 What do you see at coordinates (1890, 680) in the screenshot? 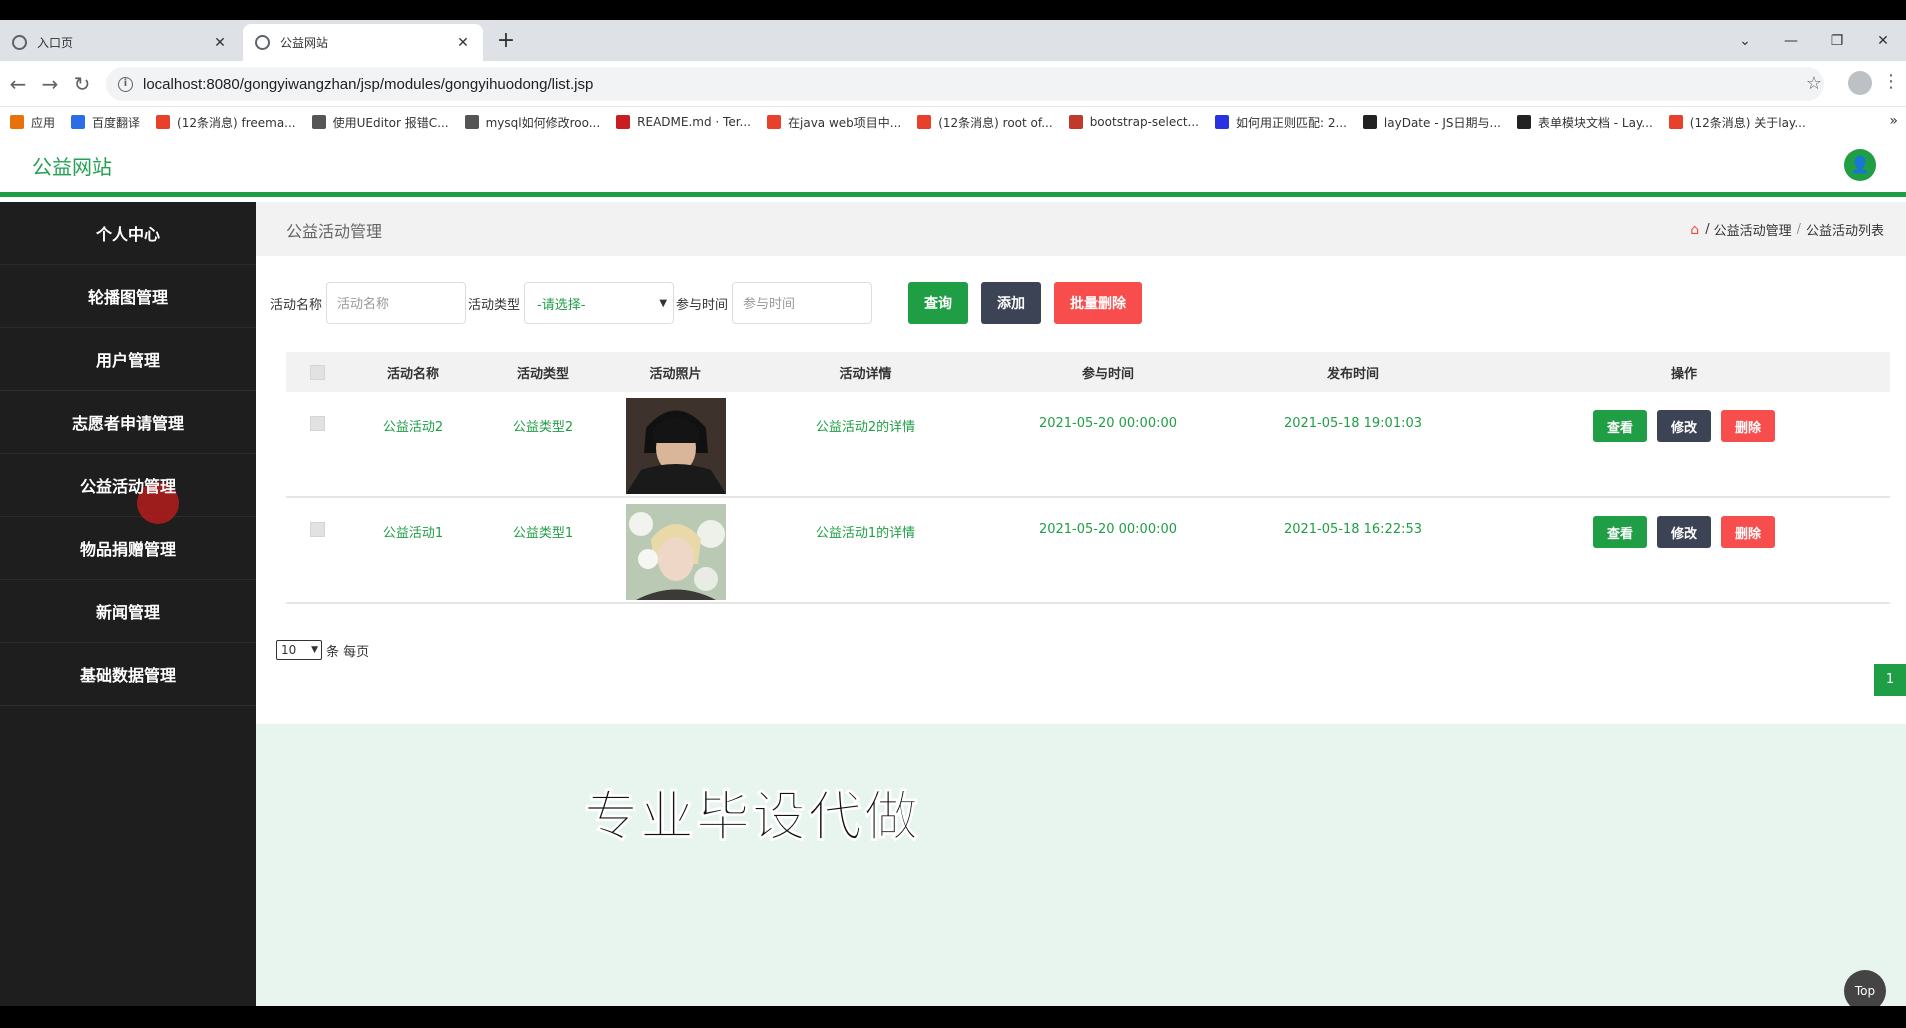
I see `page-number-button: 1` at bounding box center [1890, 680].